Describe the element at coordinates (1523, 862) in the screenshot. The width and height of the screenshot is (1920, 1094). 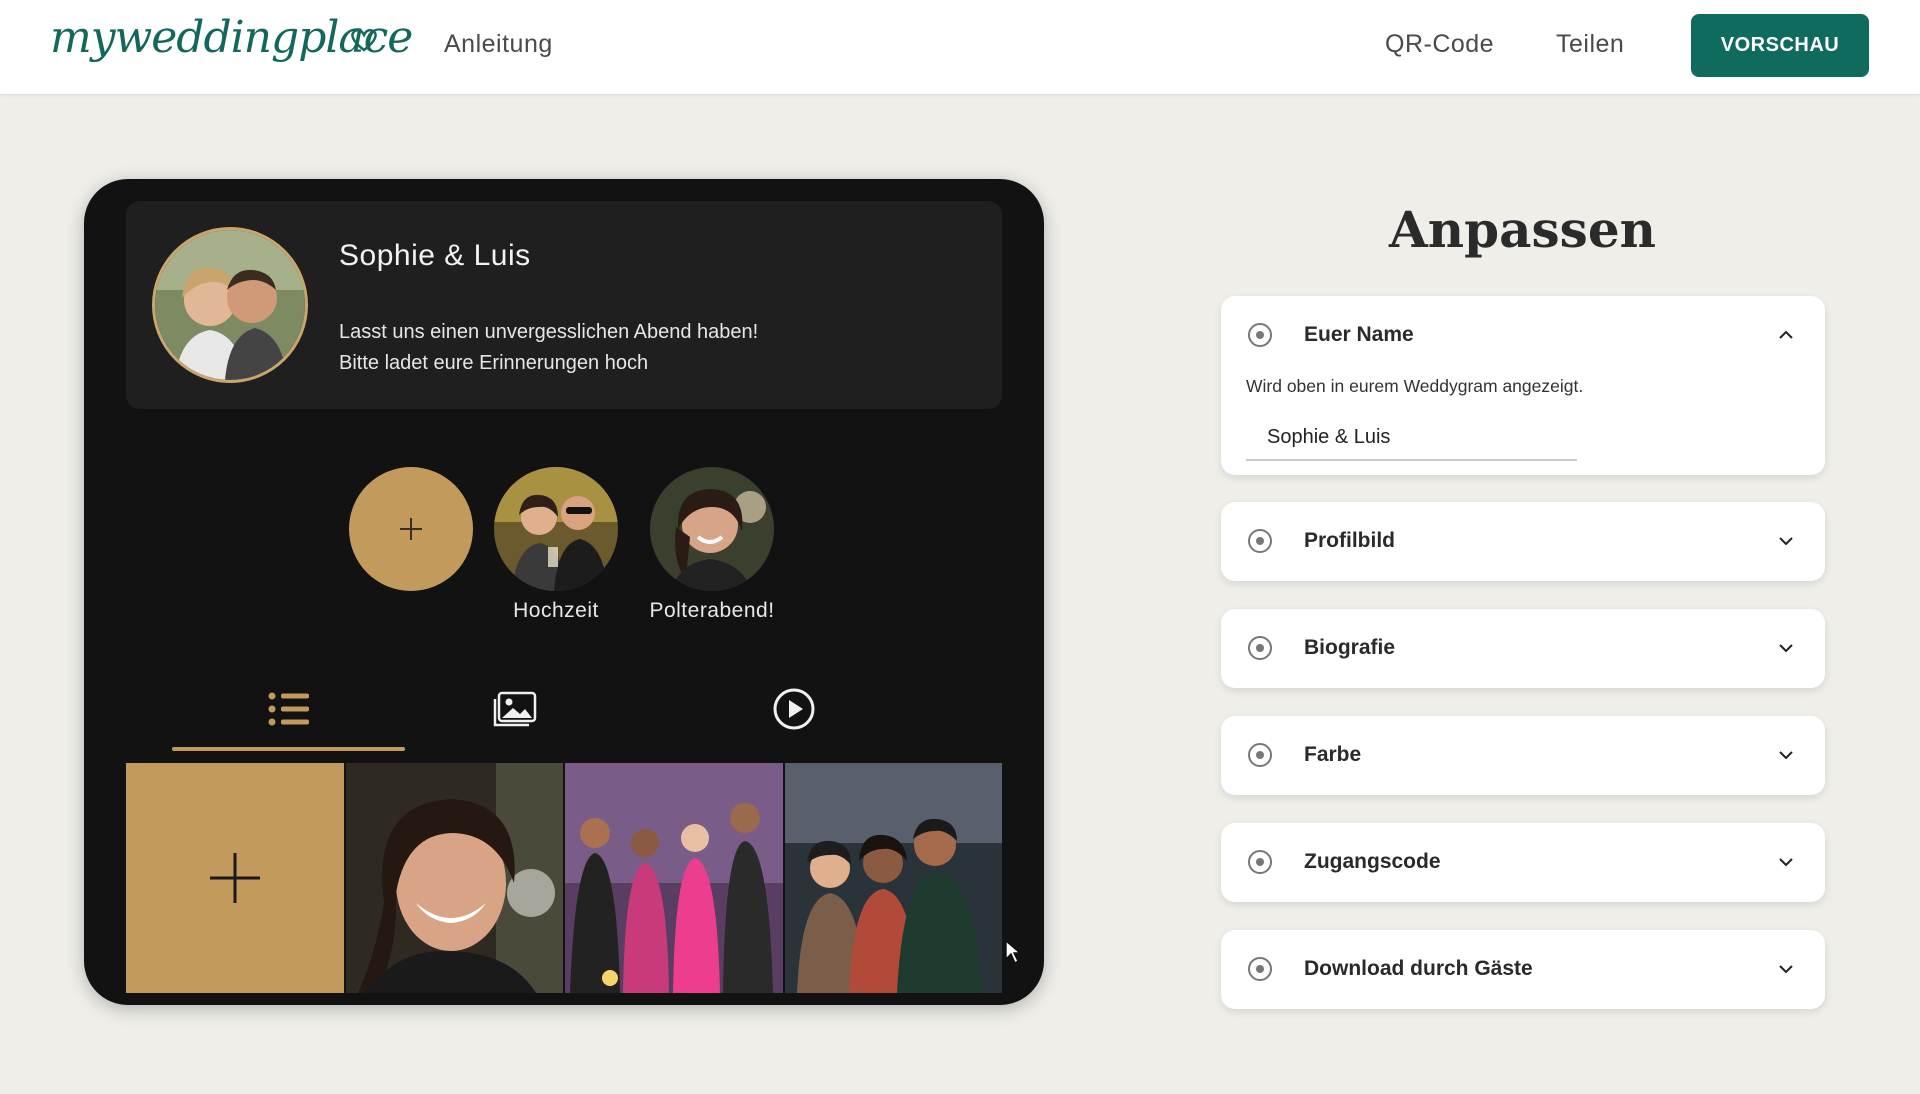
I see `section-zugangscode: Zugangscode` at that location.